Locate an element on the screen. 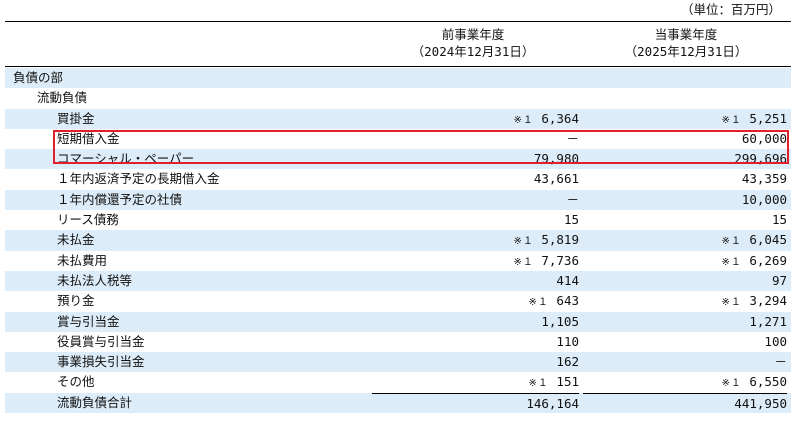 This screenshot has height=425, width=795. row-label: 負債の部 is located at coordinates (38, 77).